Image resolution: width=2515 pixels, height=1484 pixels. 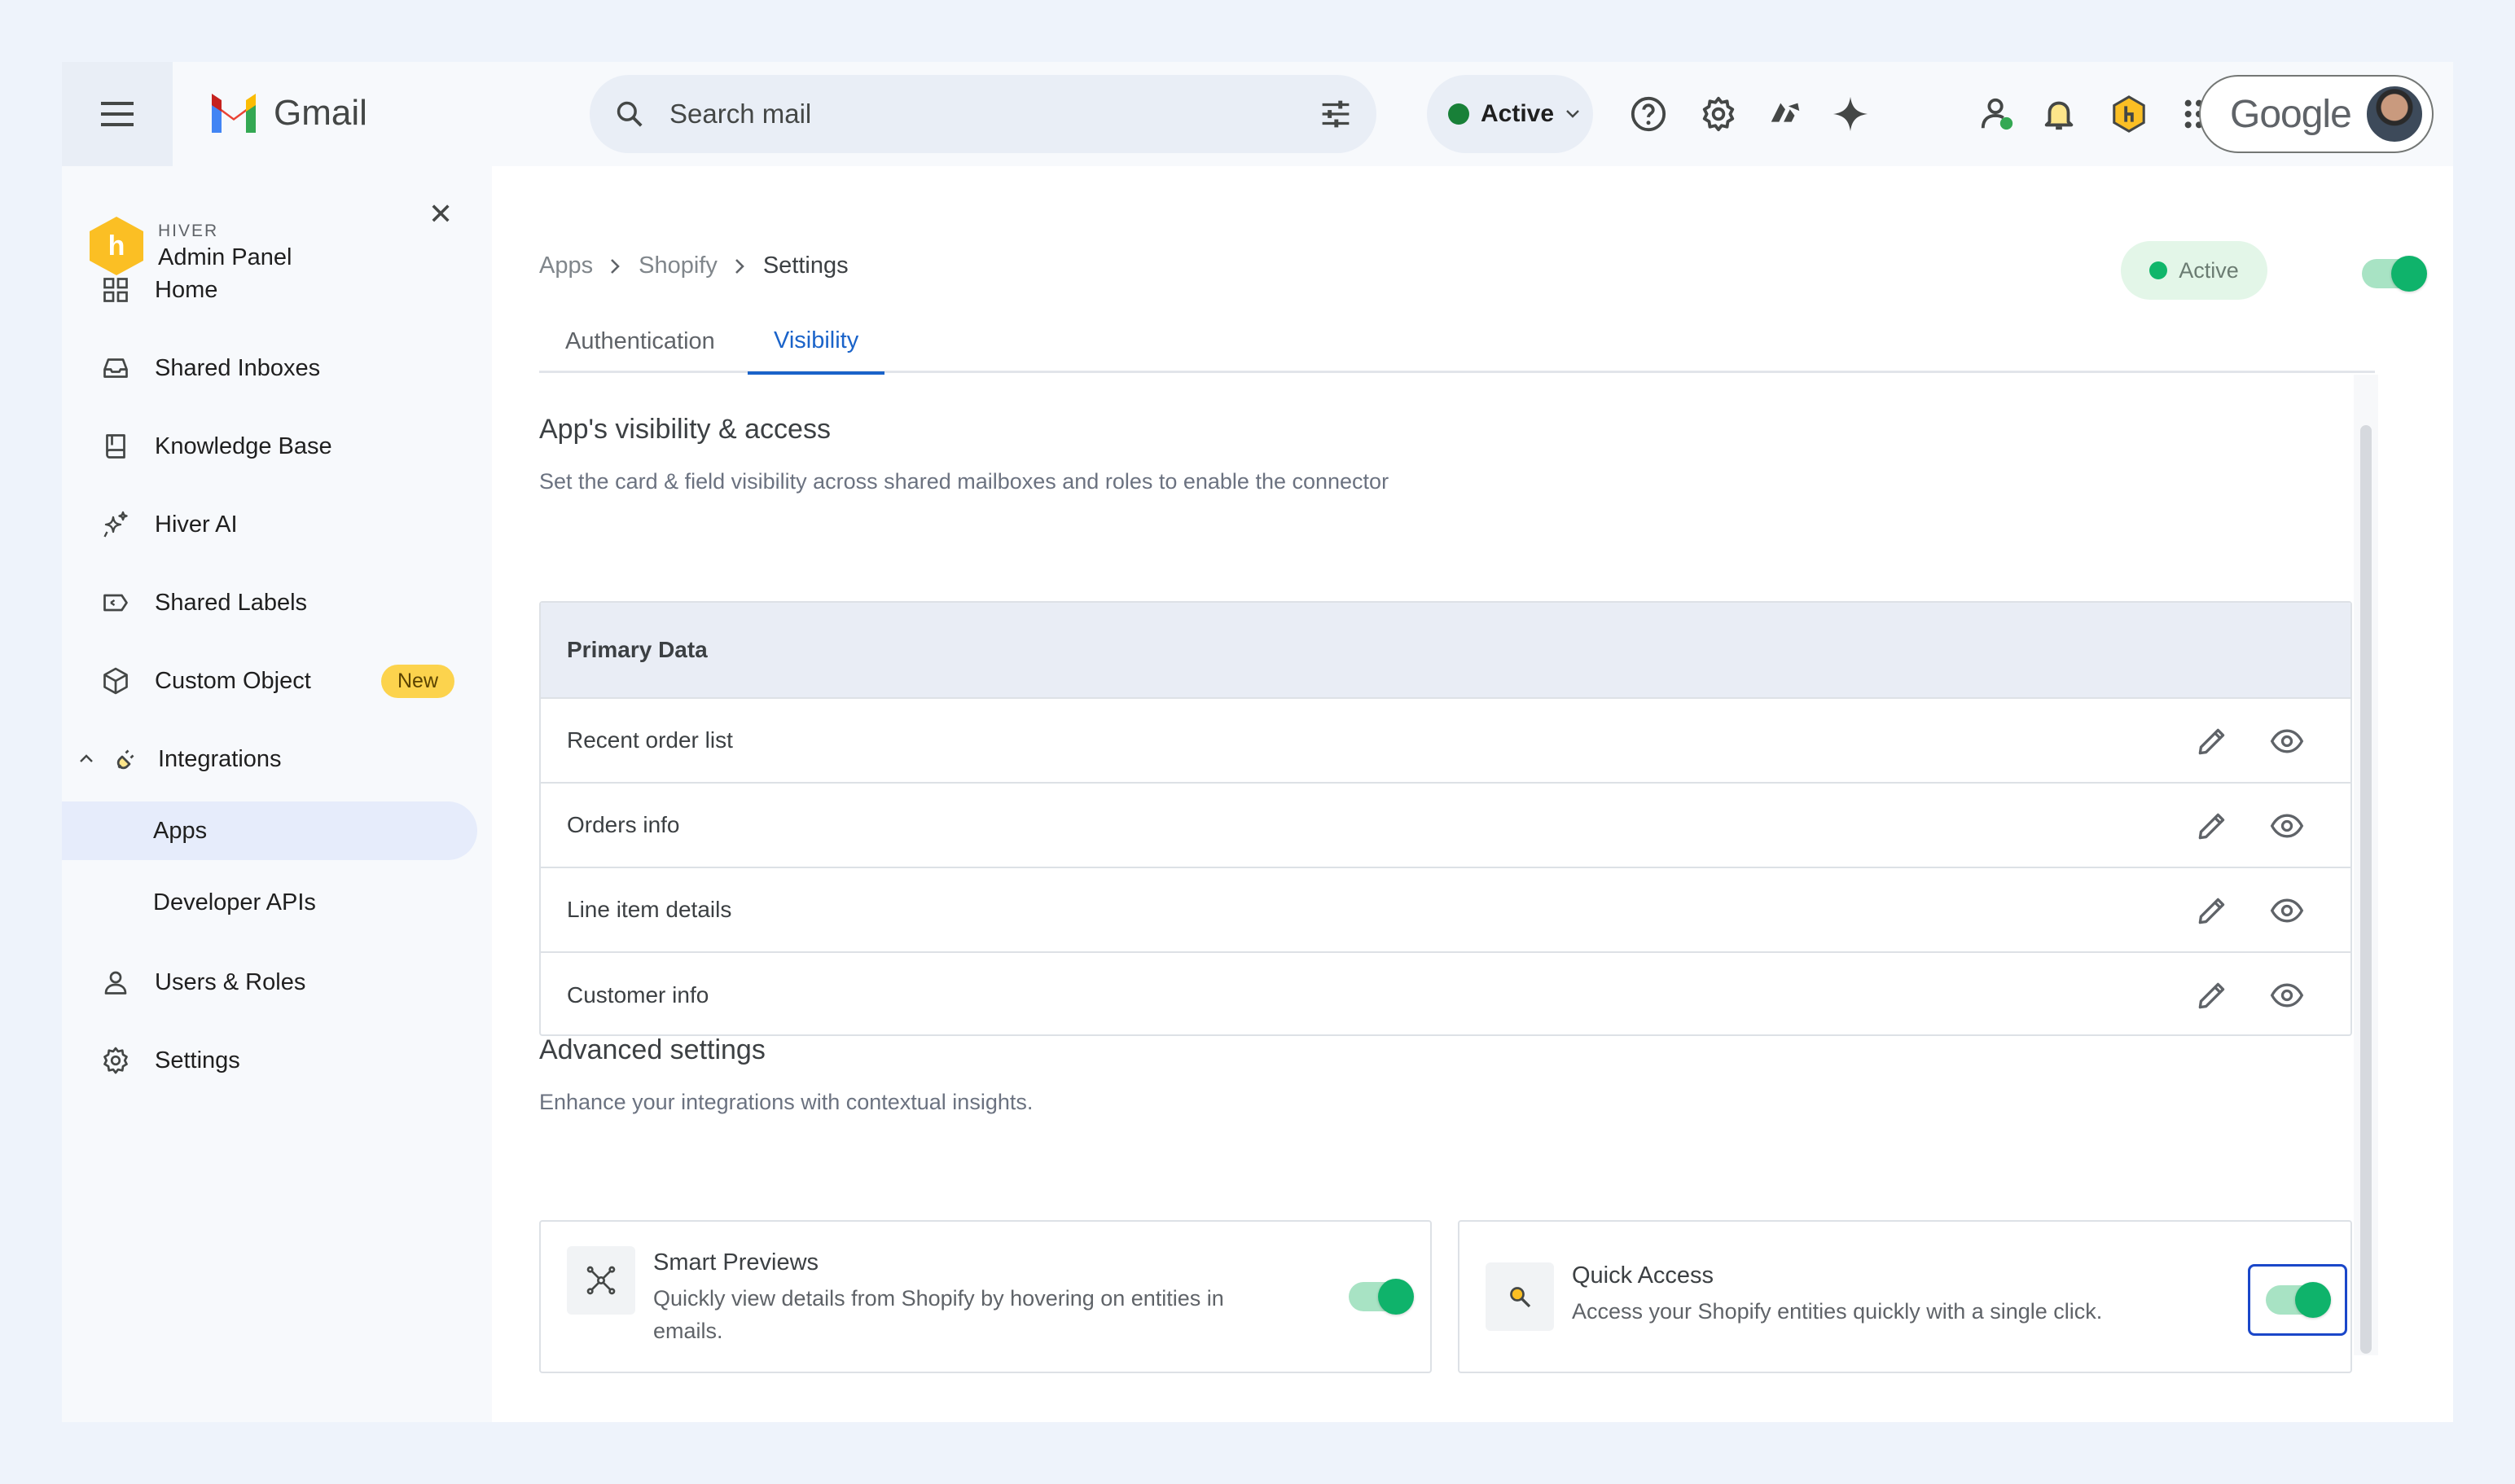 I want to click on breadcrumb-apps: Apps, so click(x=566, y=265).